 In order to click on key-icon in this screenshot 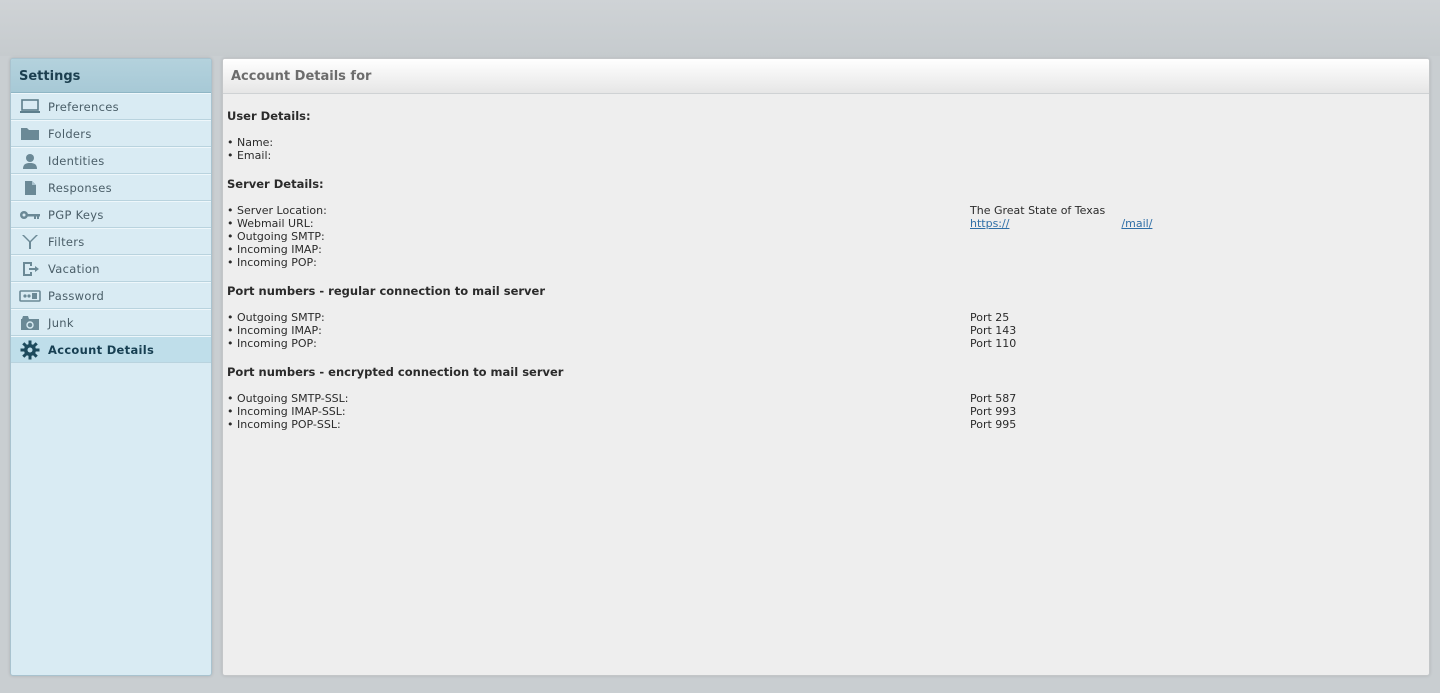, I will do `click(30, 215)`.